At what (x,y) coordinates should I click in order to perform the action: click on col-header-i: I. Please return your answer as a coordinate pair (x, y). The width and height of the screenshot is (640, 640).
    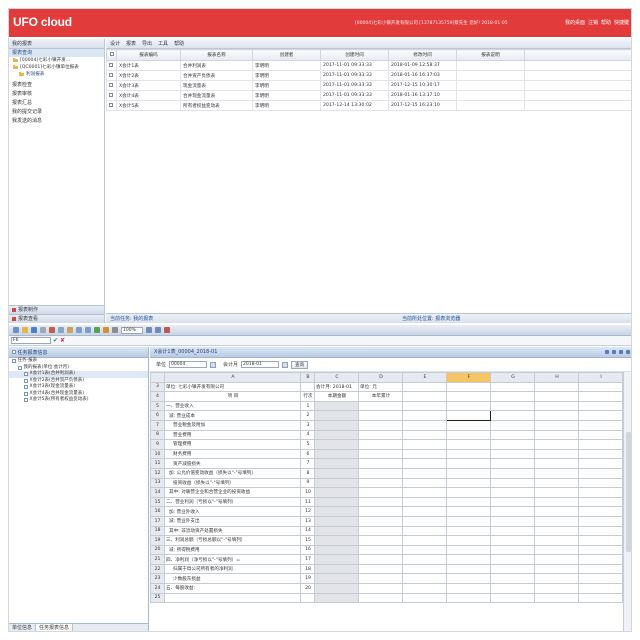
    Looking at the image, I should click on (600, 377).